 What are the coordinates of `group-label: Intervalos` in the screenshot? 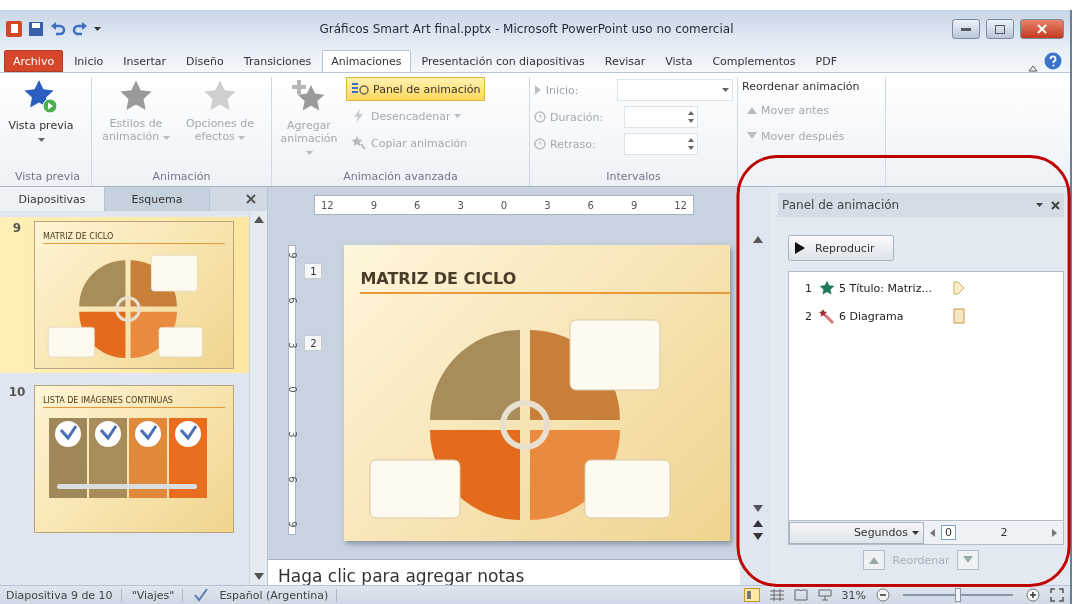 It's located at (633, 177).